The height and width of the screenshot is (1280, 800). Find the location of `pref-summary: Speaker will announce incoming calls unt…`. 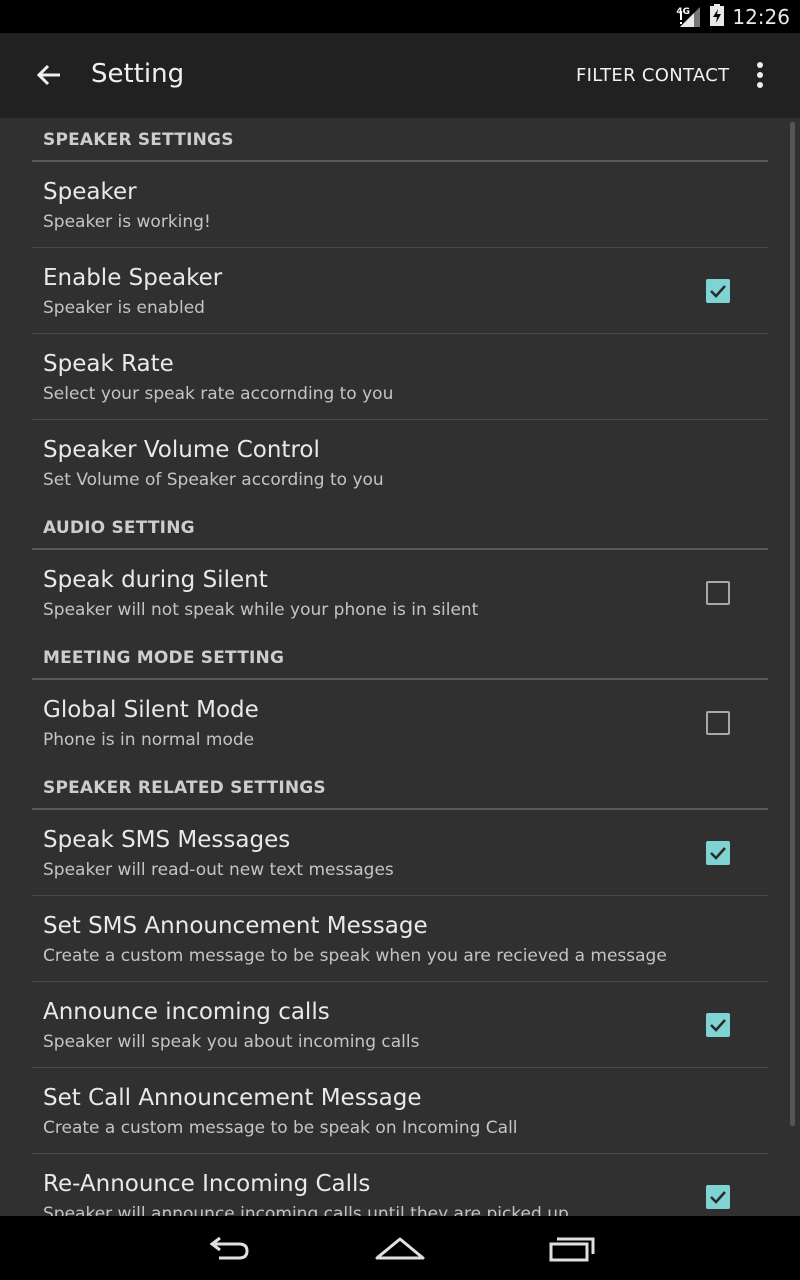

pref-summary: Speaker will announce incoming calls unt… is located at coordinates (306, 1210).